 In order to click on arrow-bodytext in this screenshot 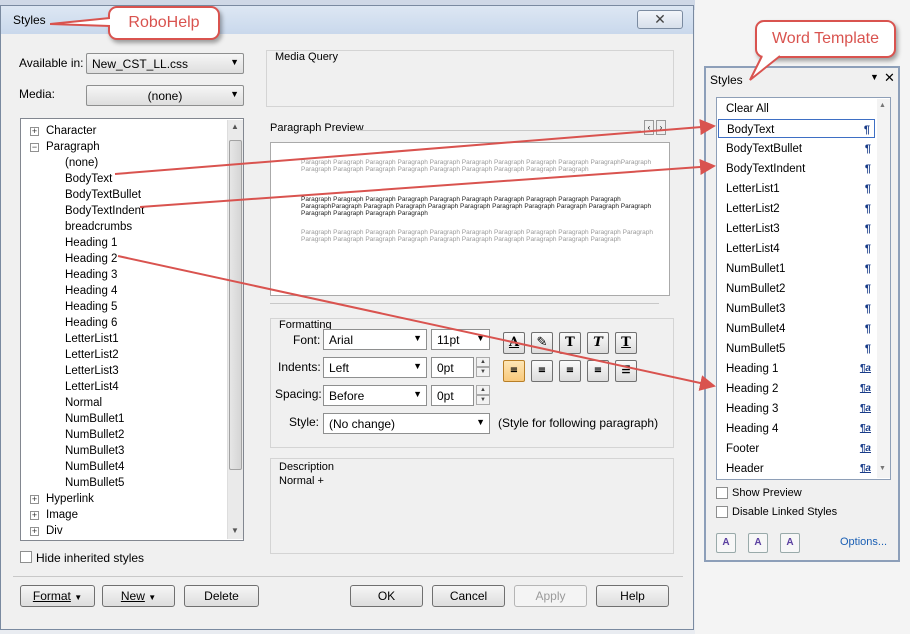, I will do `click(415, 147)`.